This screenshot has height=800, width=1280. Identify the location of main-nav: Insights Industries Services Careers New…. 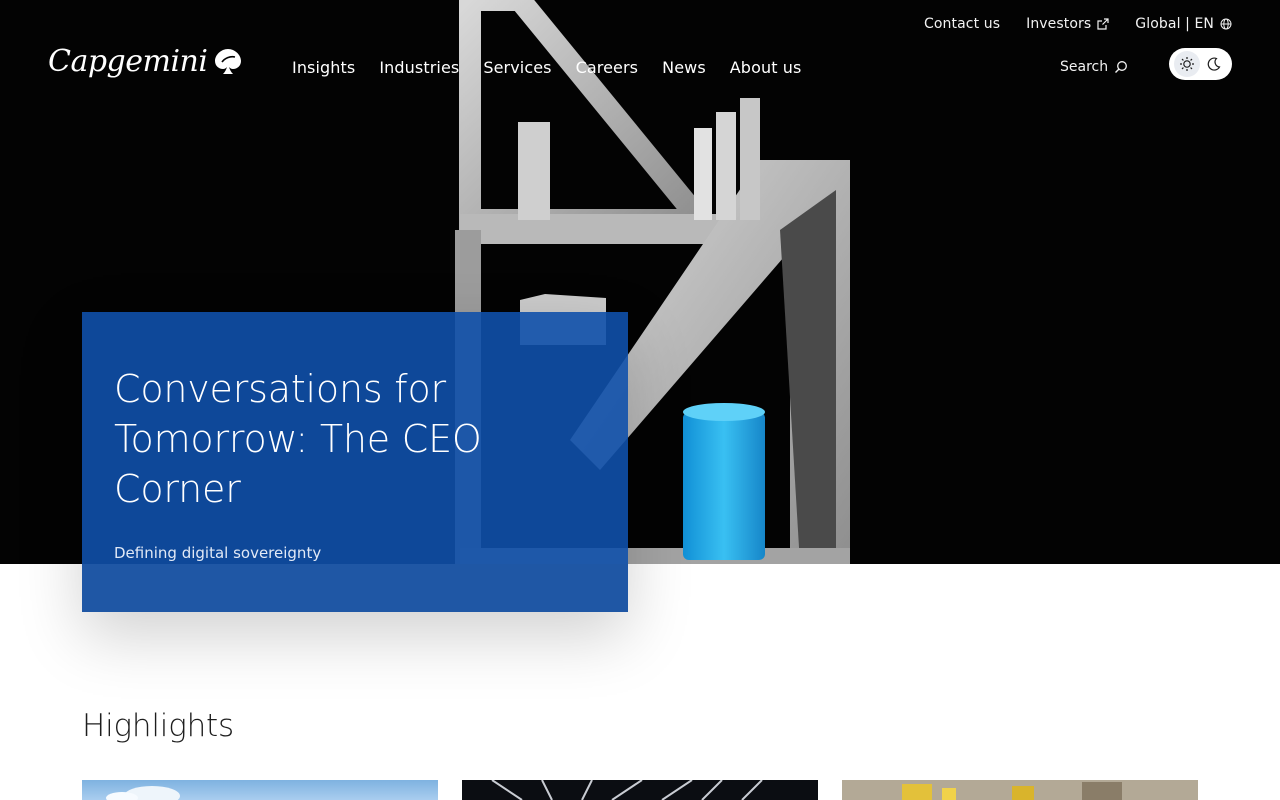
(558, 67).